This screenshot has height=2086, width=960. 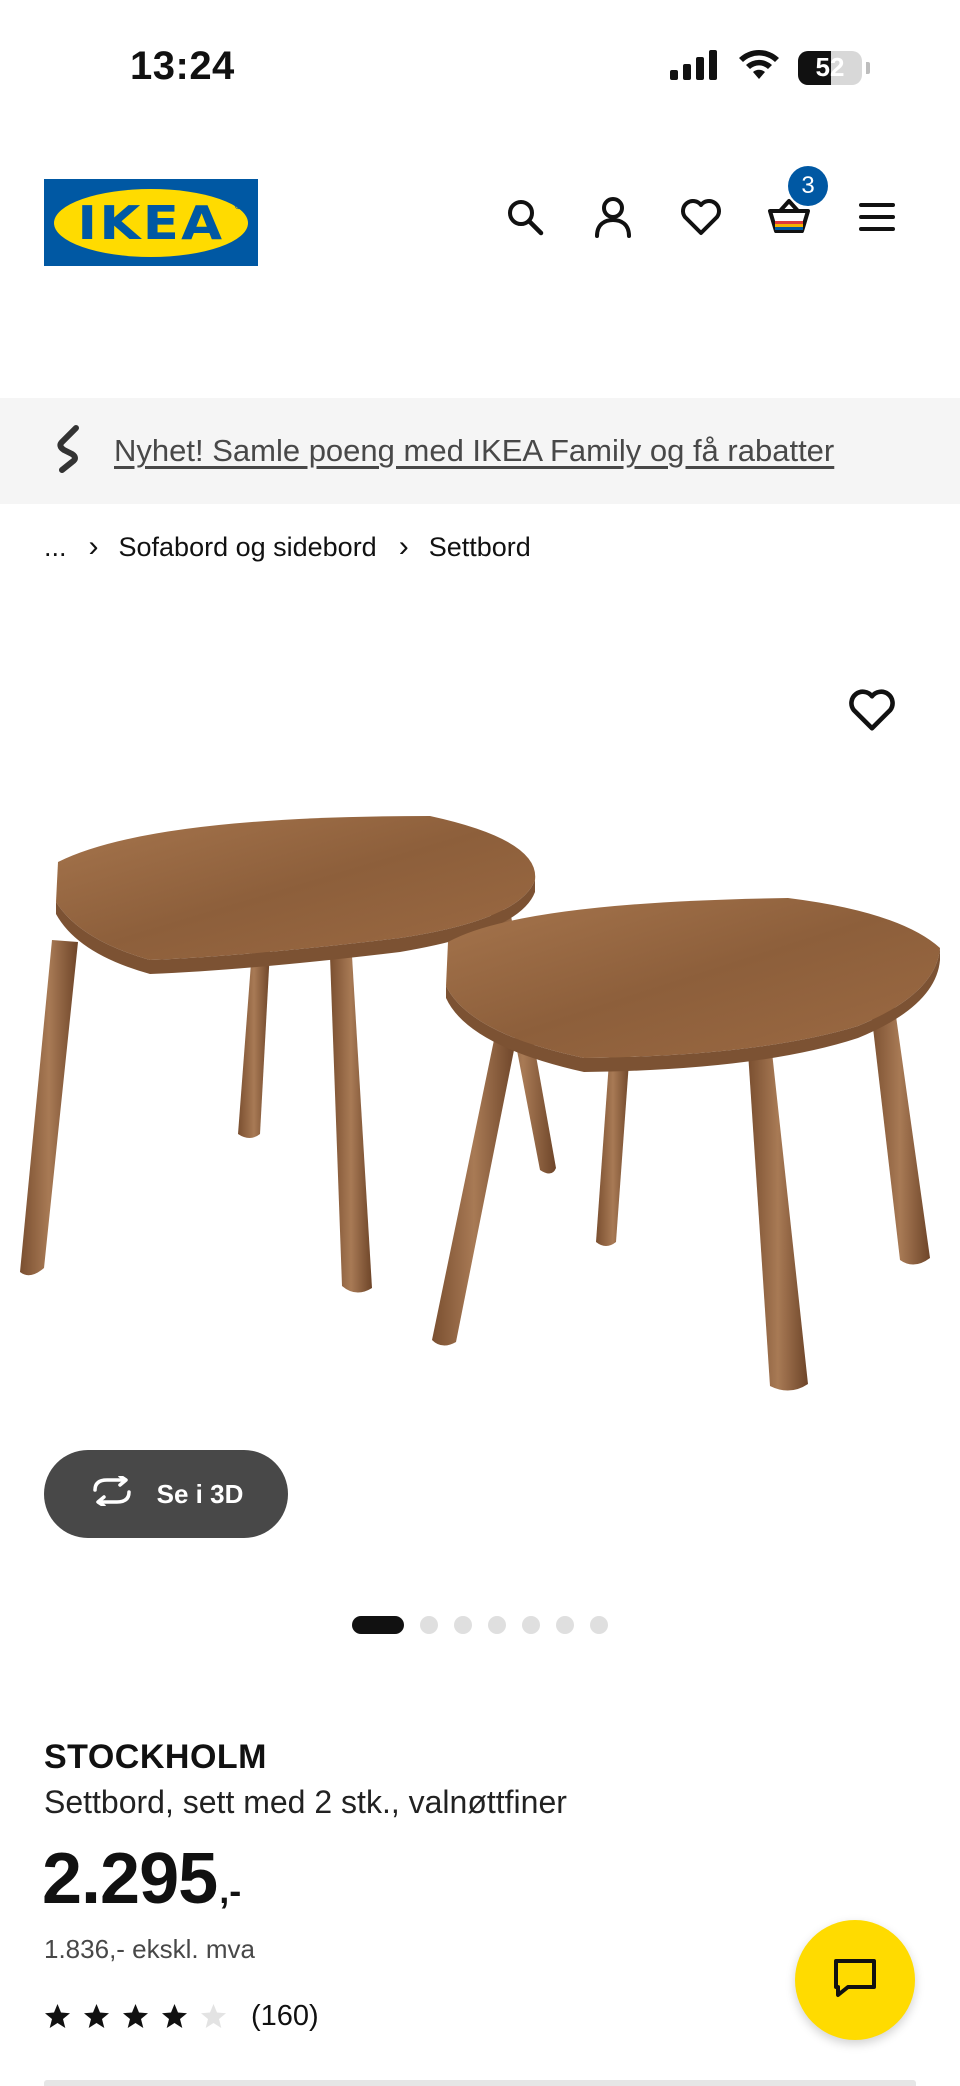 I want to click on gallery-pagination, so click(x=480, y=1625).